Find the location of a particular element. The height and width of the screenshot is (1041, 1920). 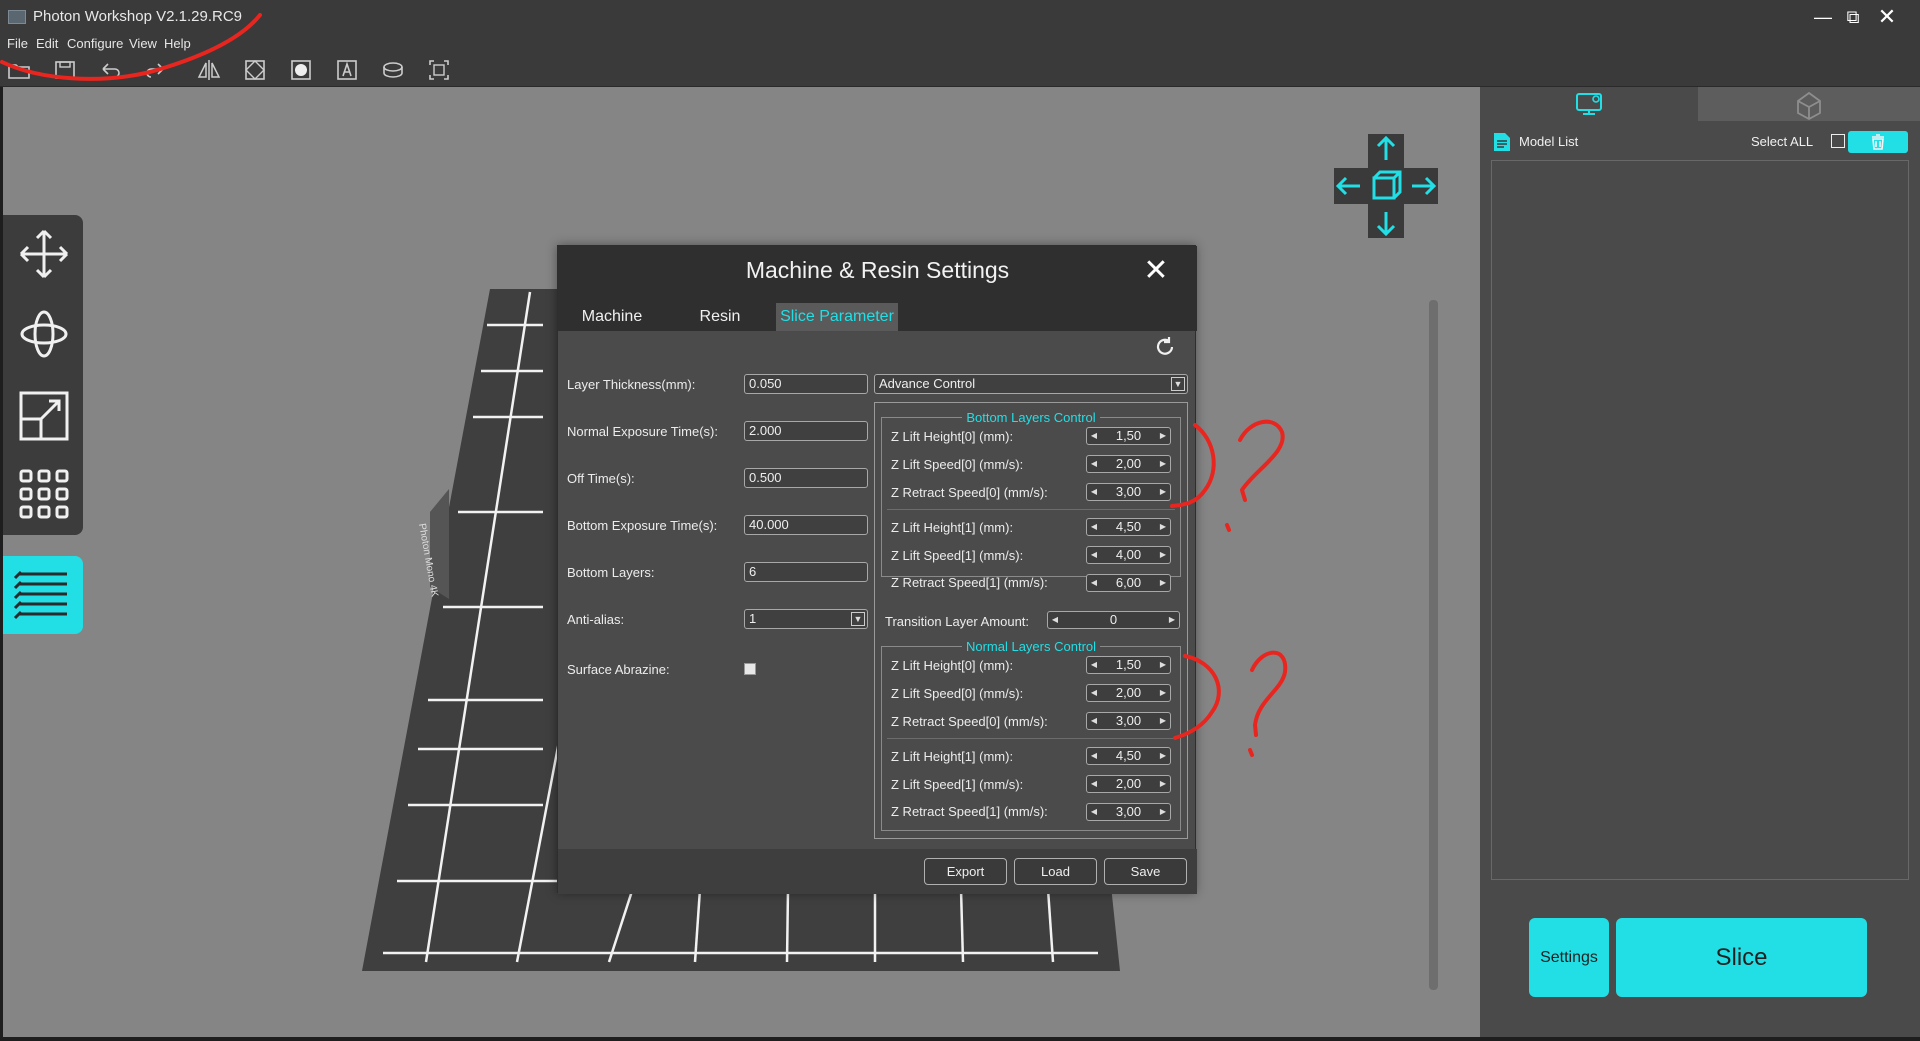

normal-z-lift-speed-1-spinner: ◀ 2,00 ▶ is located at coordinates (1128, 784).